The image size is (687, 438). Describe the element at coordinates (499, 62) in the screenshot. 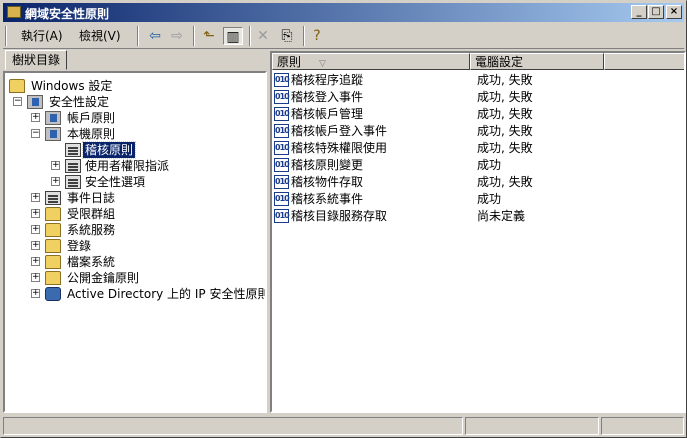

I see `column-header-label: 電腦設定` at that location.